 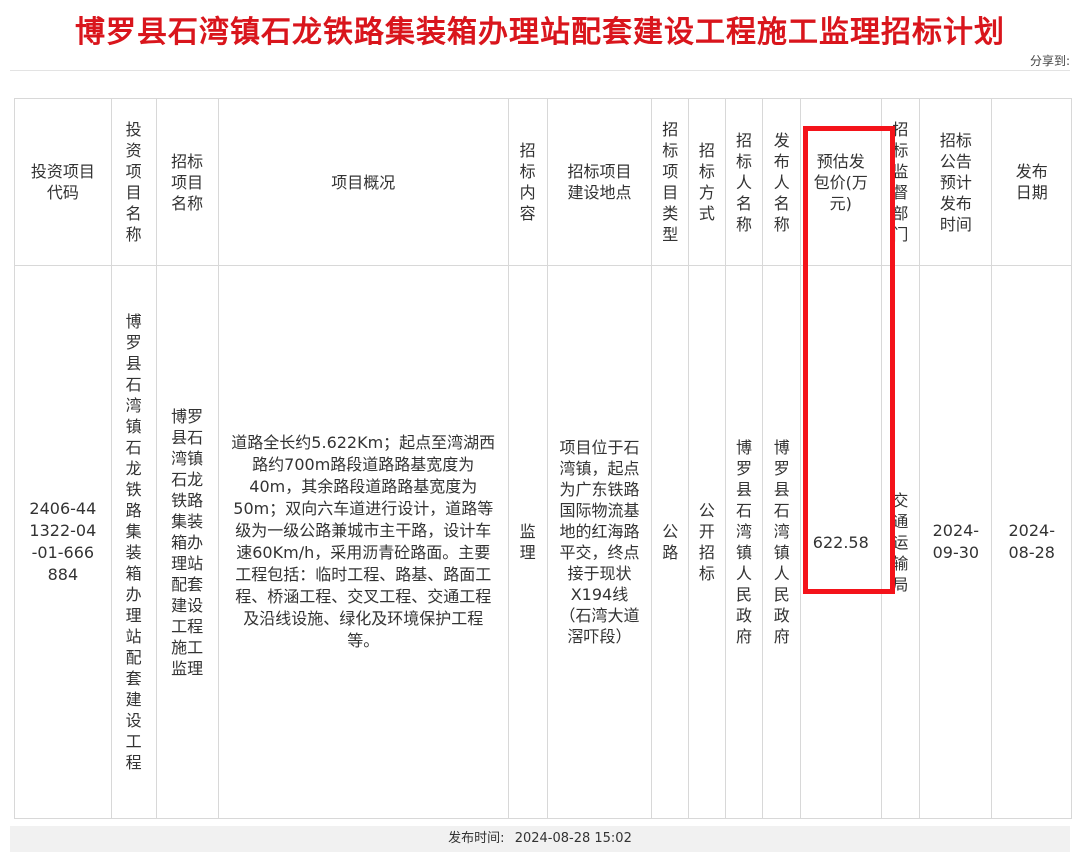 I want to click on cell-project-name: 博罗县石湾镇石龙铁路集装箱办理站配套建设工程, so click(x=133, y=542).